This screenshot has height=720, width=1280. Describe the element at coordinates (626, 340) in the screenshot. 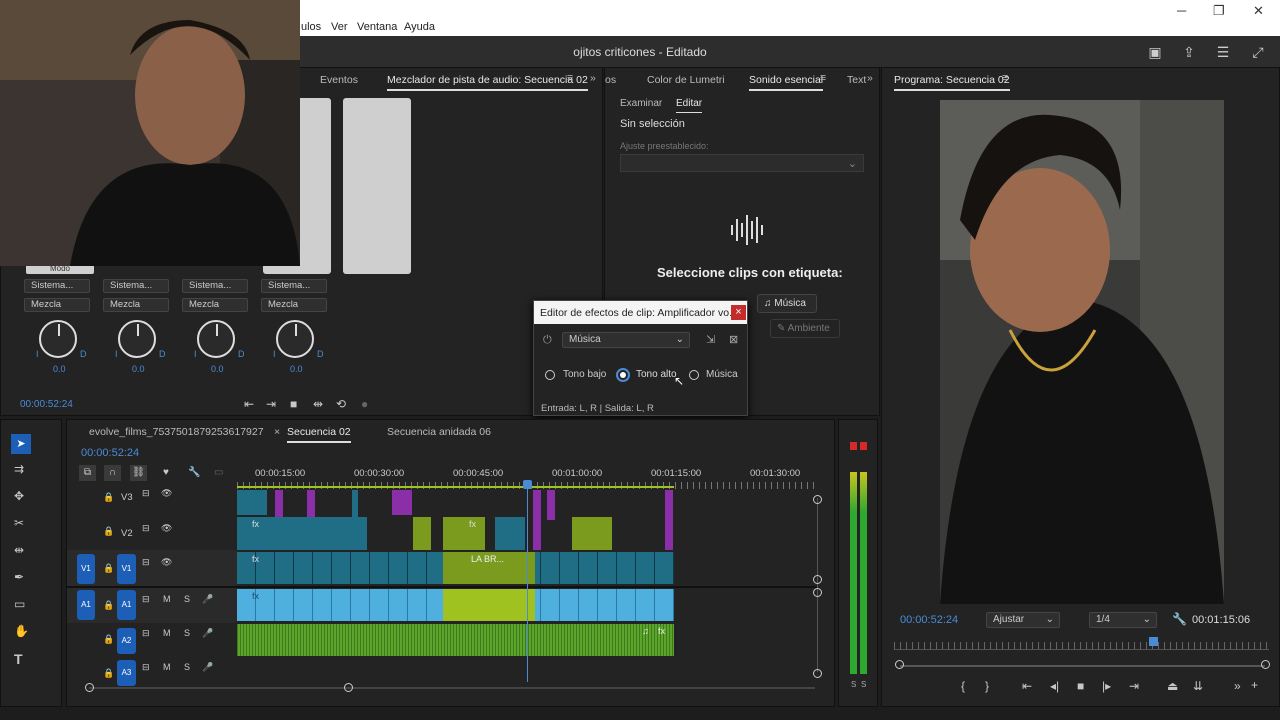

I see `preset-dropdown: Música ⌄` at that location.